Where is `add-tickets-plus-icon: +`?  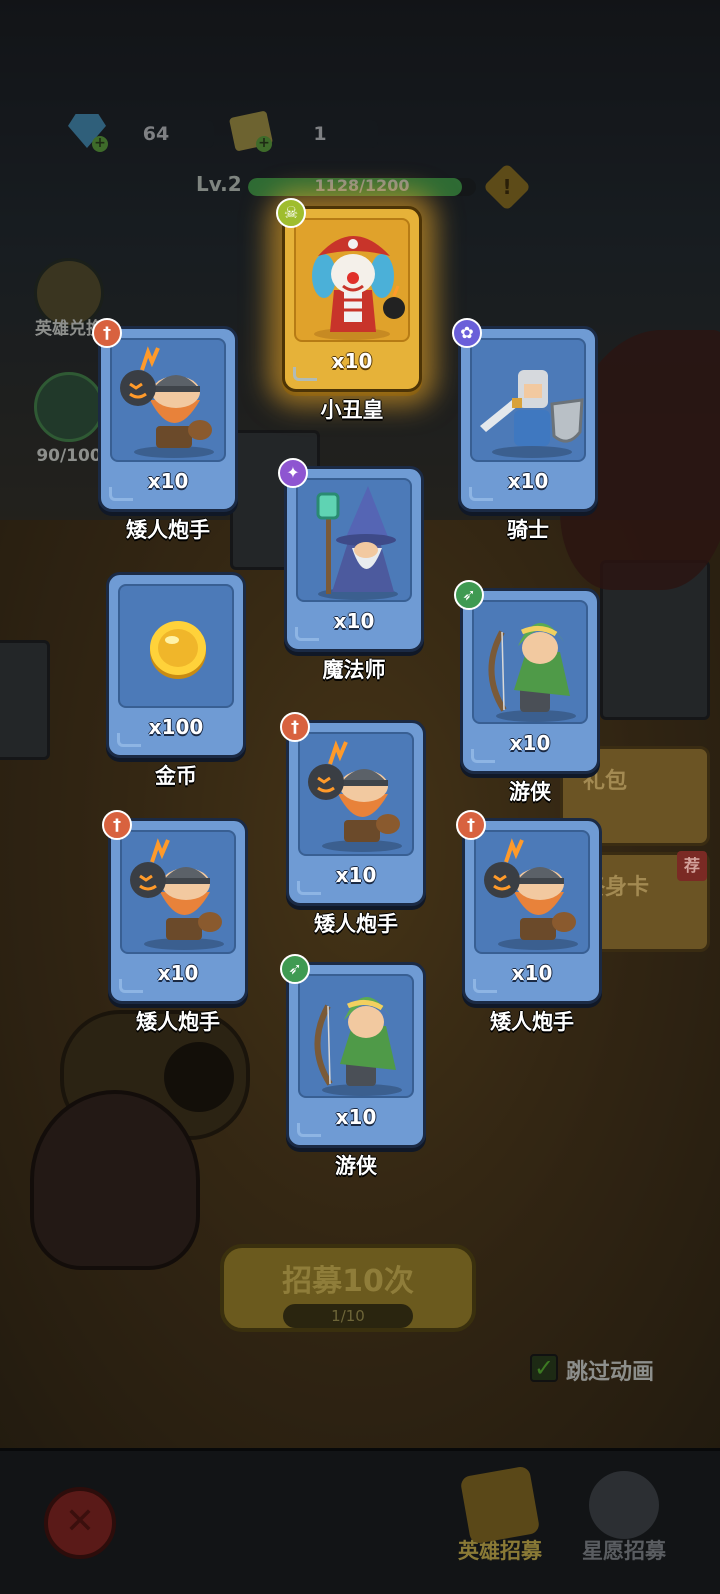
add-tickets-plus-icon: + is located at coordinates (264, 144).